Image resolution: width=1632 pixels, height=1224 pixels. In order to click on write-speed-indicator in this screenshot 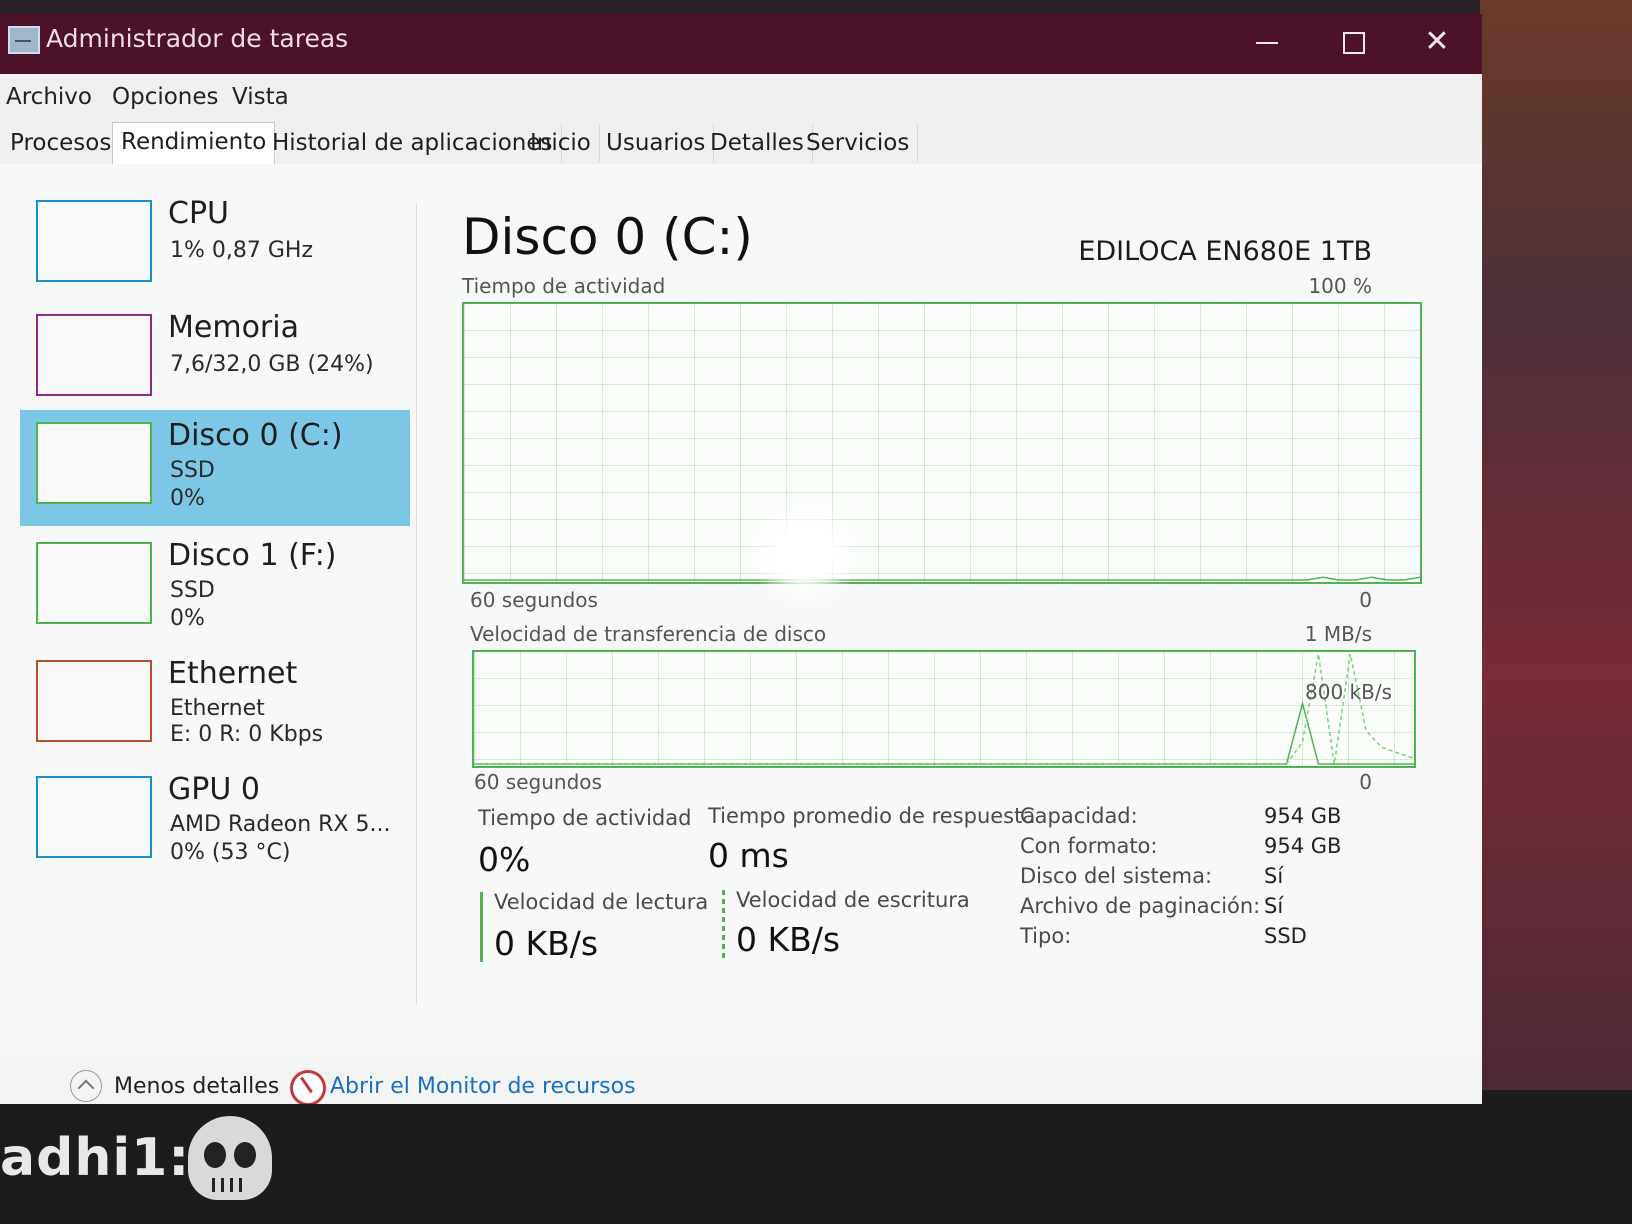, I will do `click(723, 925)`.